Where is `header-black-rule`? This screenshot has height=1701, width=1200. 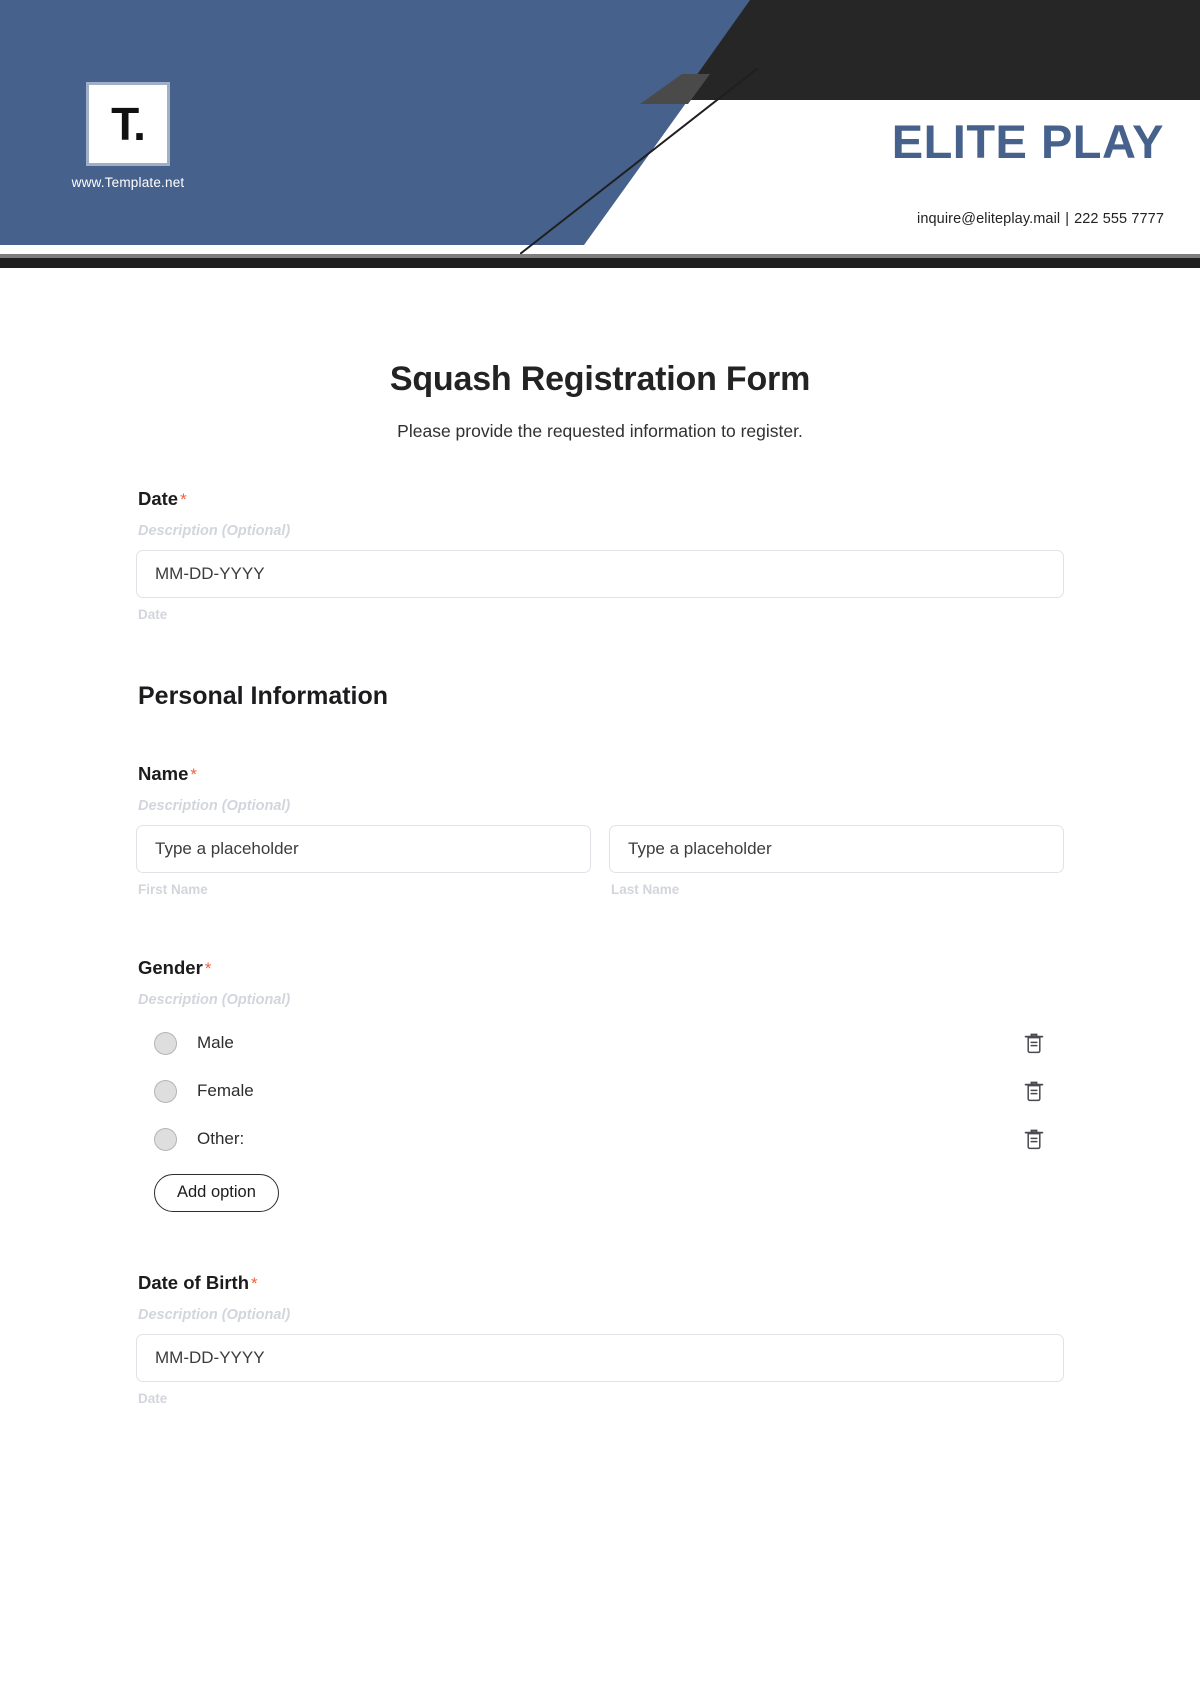
header-black-rule is located at coordinates (600, 263).